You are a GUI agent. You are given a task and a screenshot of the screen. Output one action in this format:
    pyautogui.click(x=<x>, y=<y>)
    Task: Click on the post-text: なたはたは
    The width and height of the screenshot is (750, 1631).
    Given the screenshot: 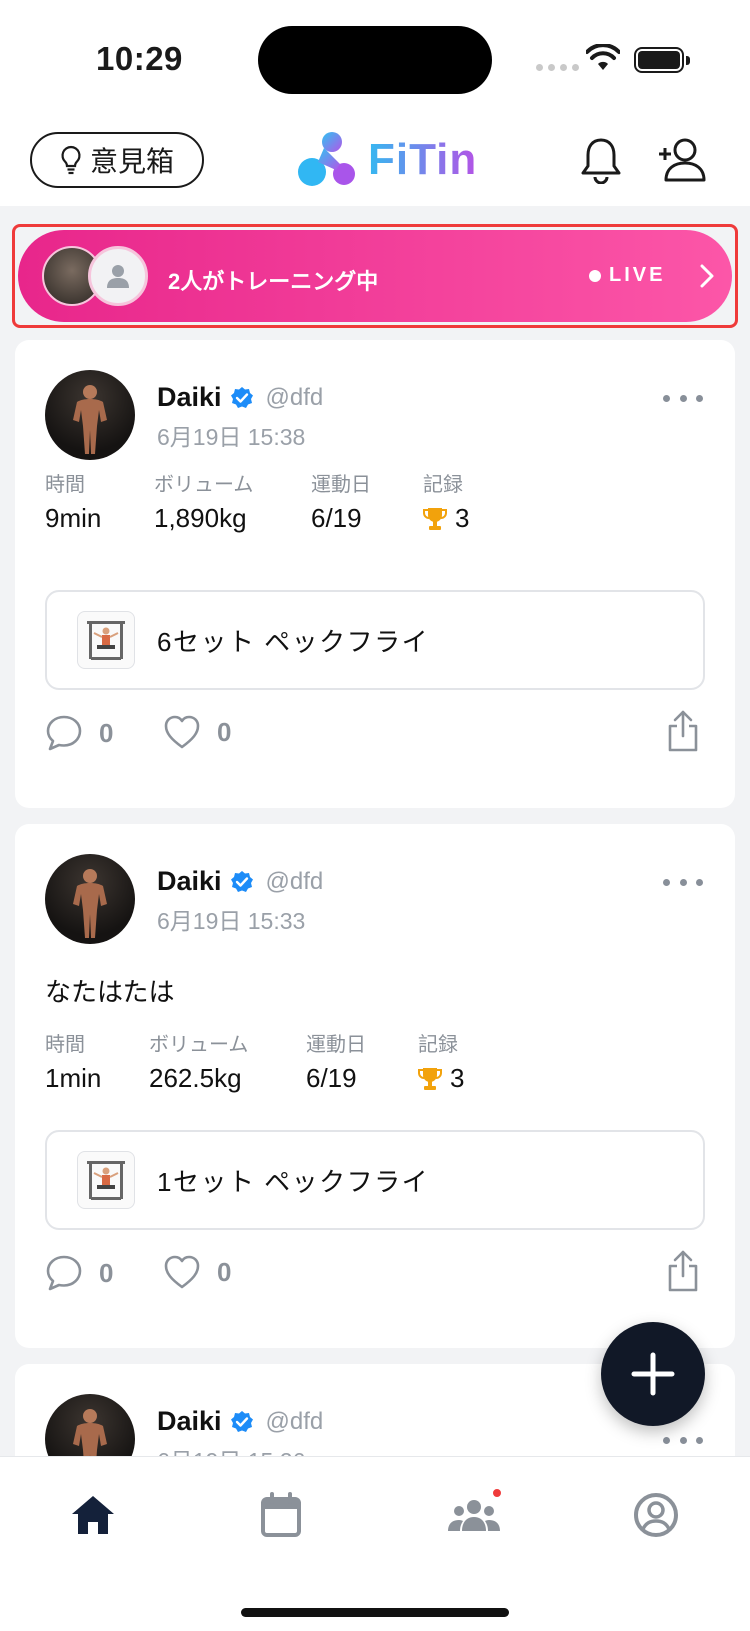 What is the action you would take?
    pyautogui.click(x=110, y=992)
    